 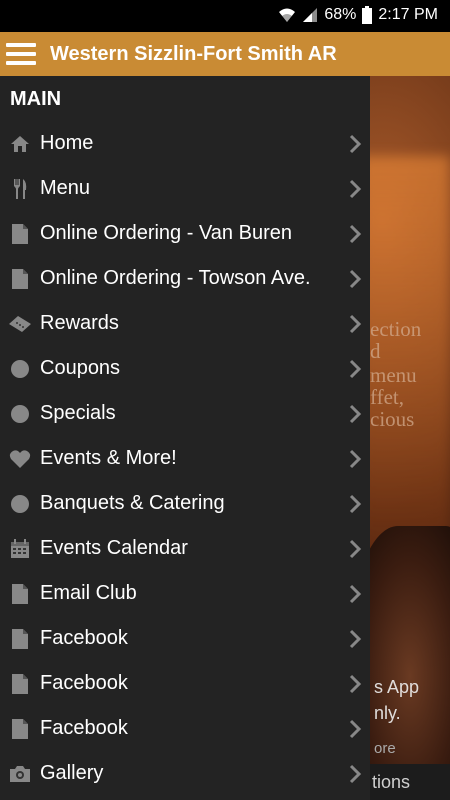 What do you see at coordinates (185, 143) in the screenshot?
I see `drawer-item-home: Home` at bounding box center [185, 143].